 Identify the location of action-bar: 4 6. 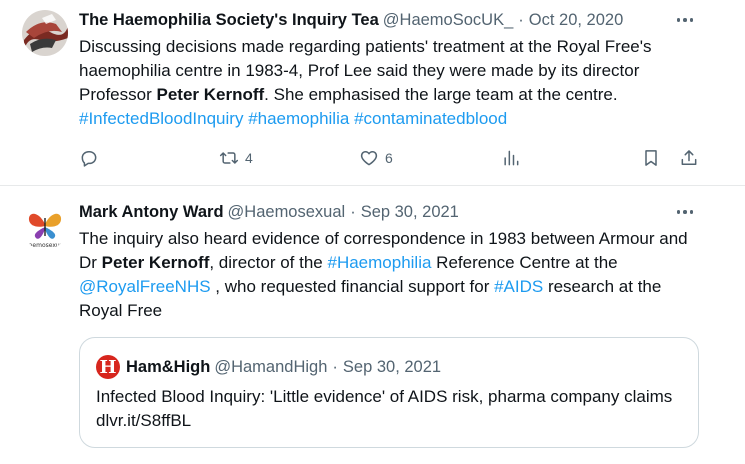
(394, 158).